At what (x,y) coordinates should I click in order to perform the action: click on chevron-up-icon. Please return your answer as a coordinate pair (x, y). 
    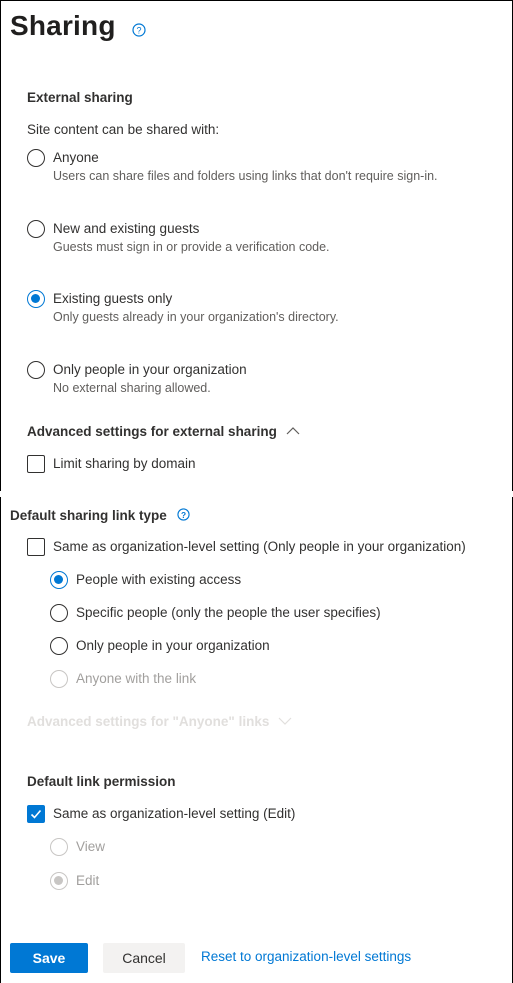
    Looking at the image, I should click on (293, 431).